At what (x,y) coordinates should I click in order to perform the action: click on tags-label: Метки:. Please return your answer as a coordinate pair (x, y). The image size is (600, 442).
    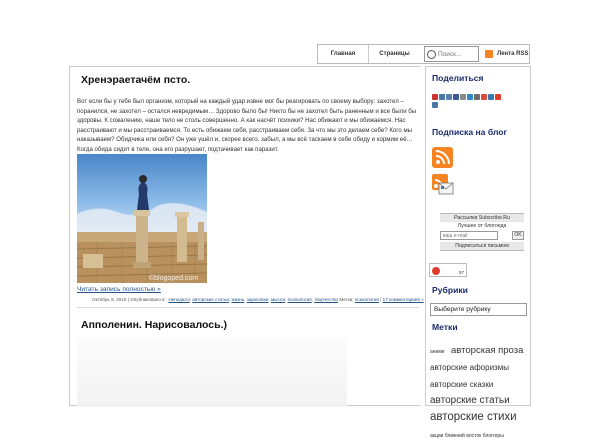
    Looking at the image, I should click on (346, 299).